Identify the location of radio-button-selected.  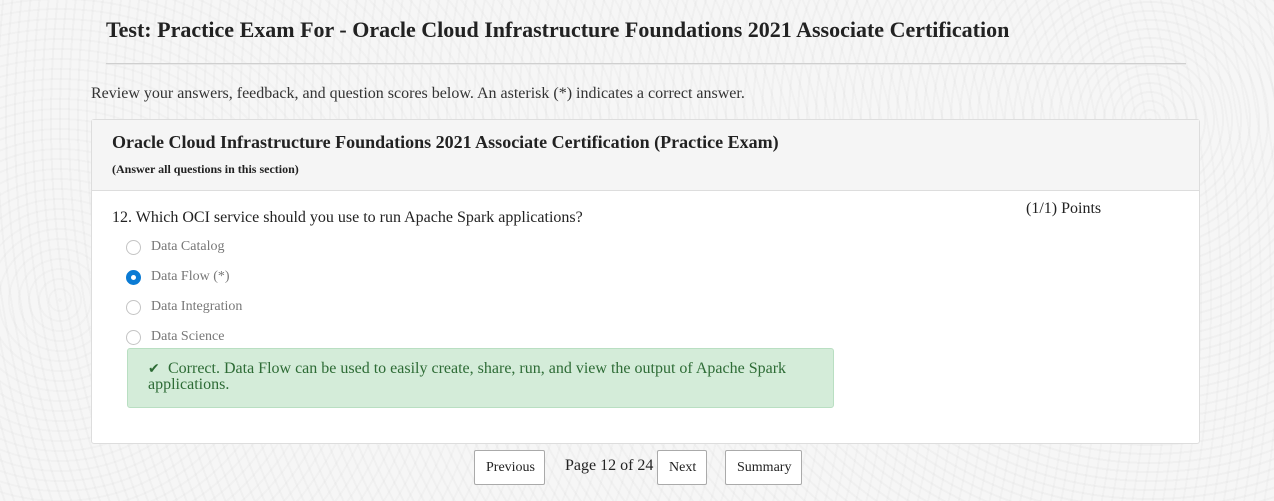
(133, 277).